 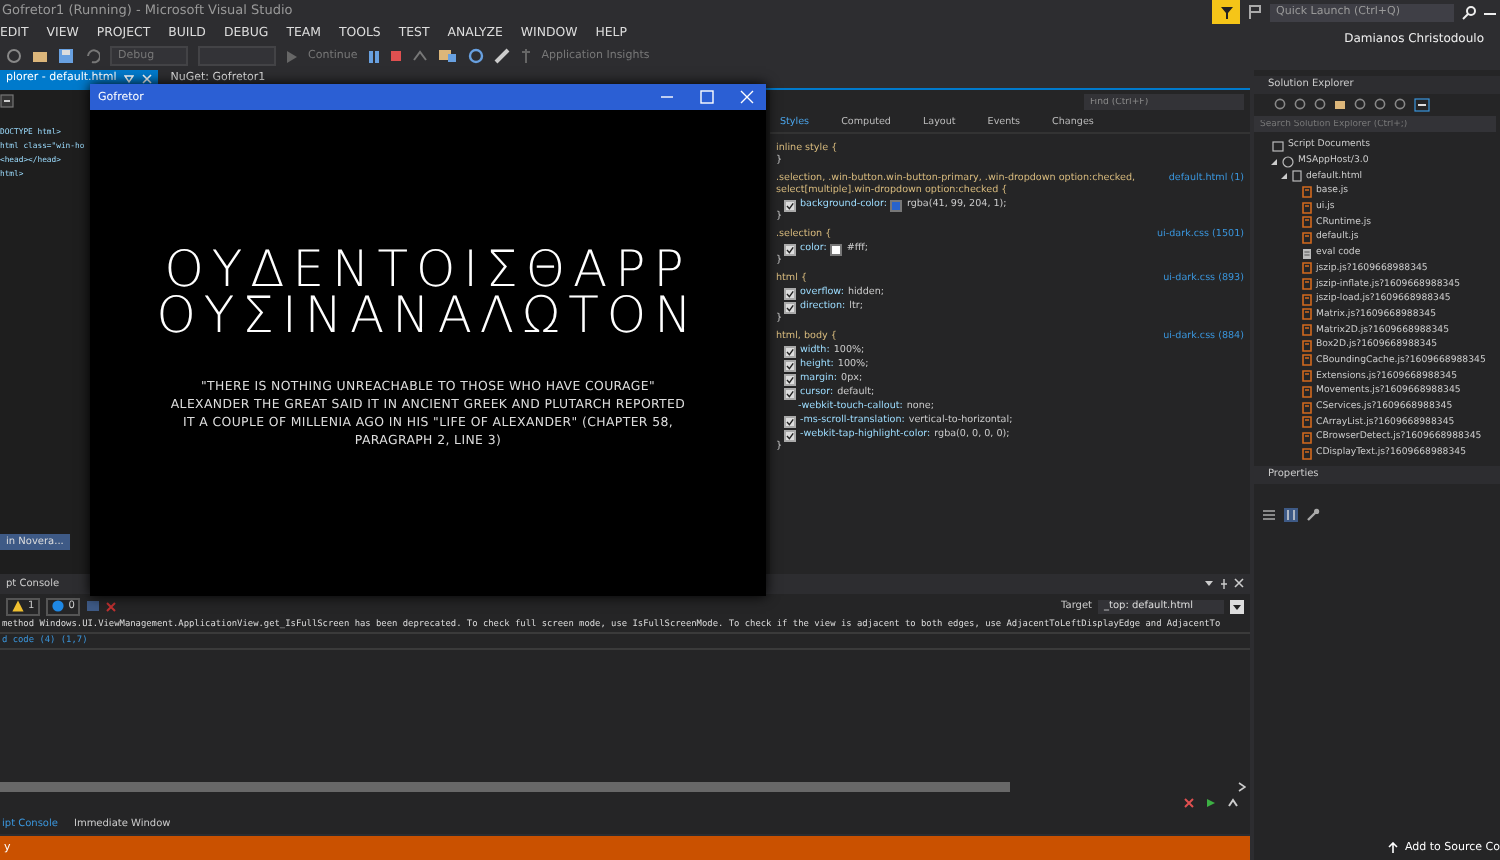 What do you see at coordinates (1269, 515) in the screenshot?
I see `categorized-icon` at bounding box center [1269, 515].